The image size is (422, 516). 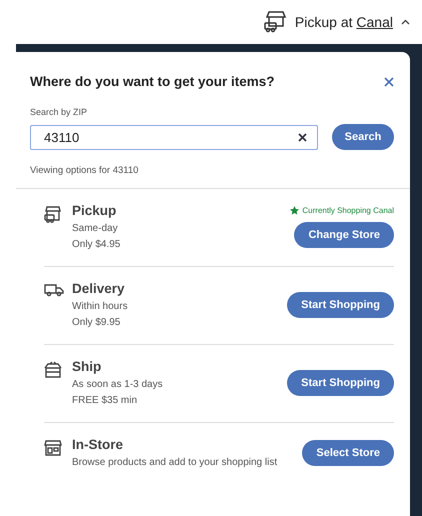 I want to click on zip-input-field: 43110, so click(x=174, y=137).